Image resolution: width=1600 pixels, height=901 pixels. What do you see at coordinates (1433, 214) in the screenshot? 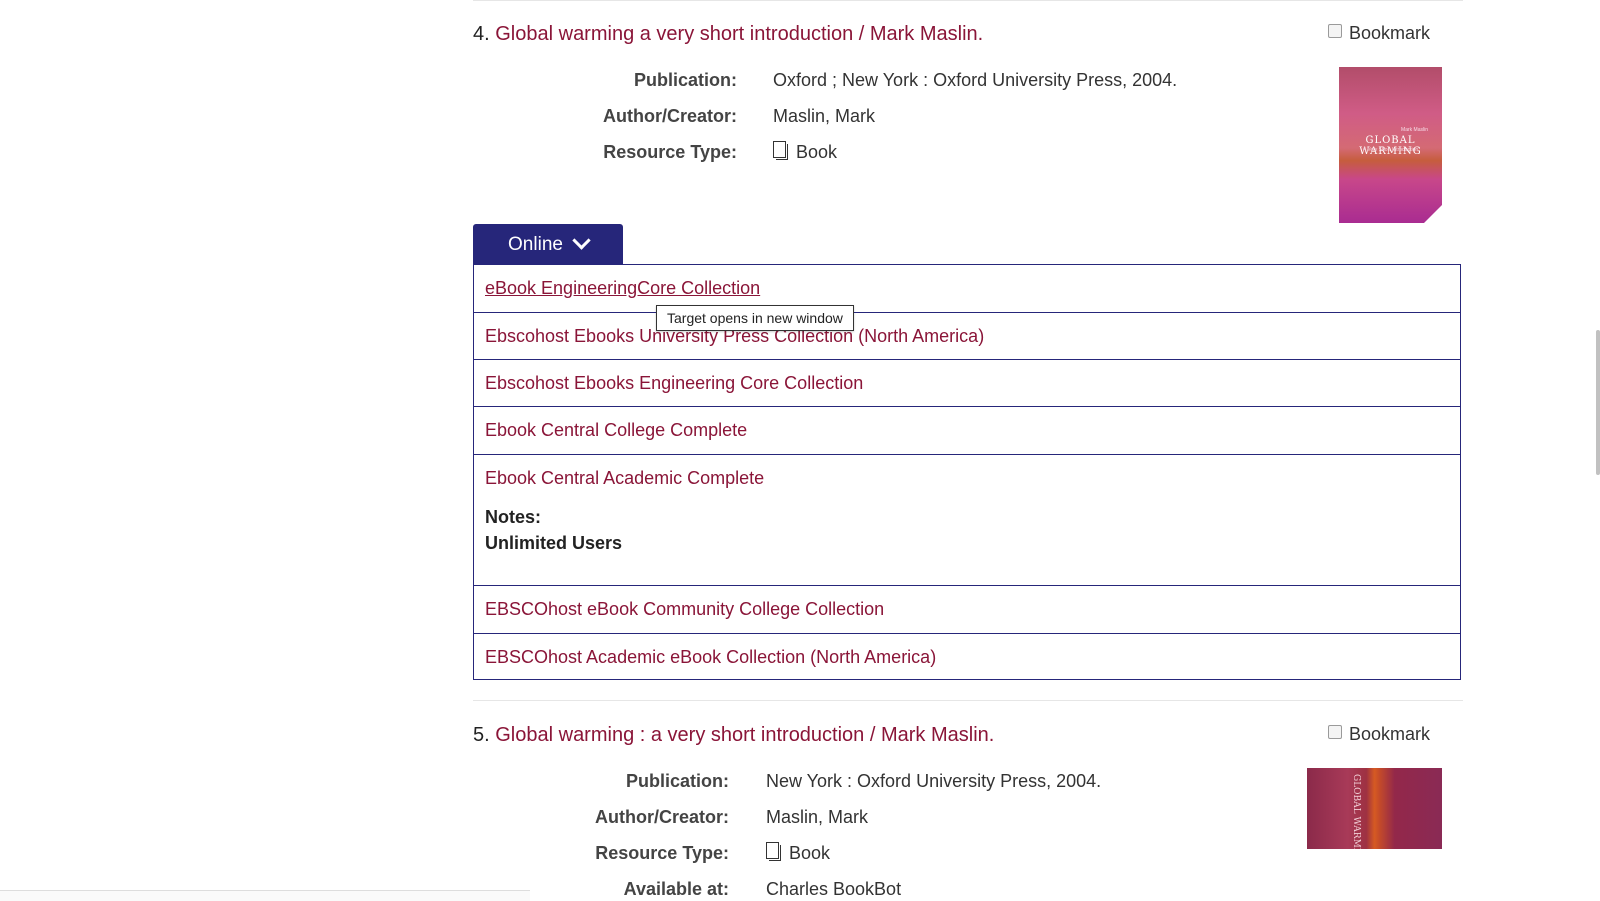
I see `page-curl` at bounding box center [1433, 214].